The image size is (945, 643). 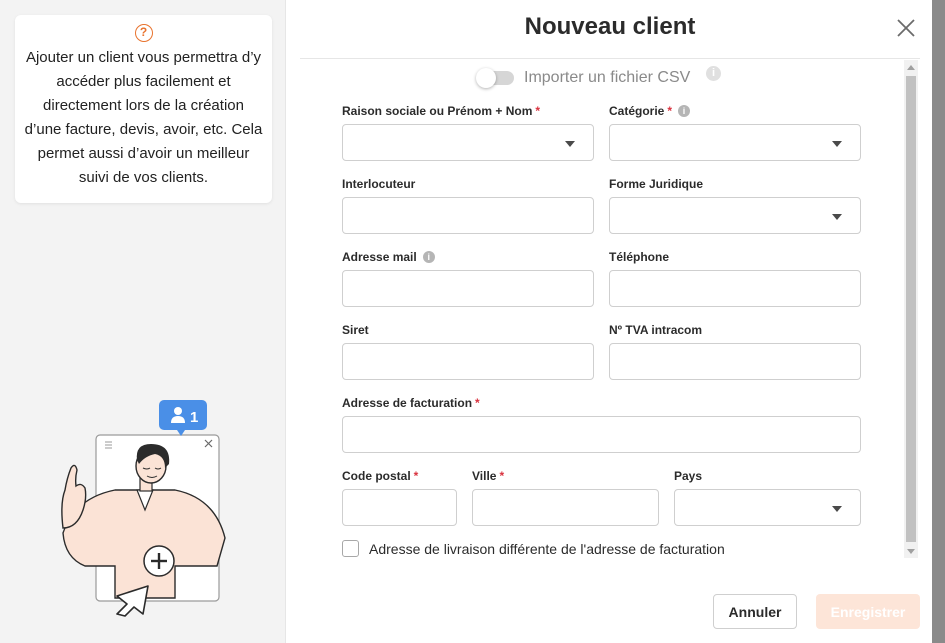 I want to click on pays-label-text: Pays, so click(x=688, y=476).